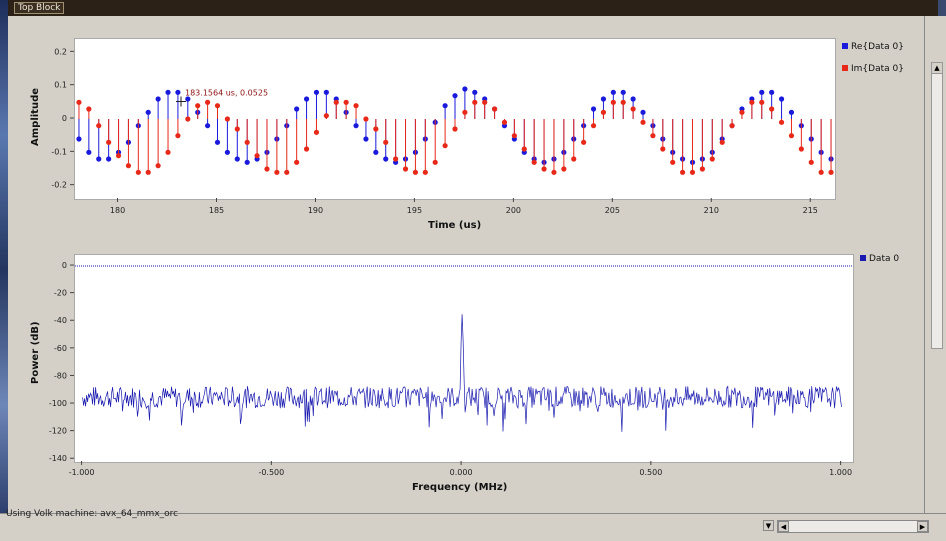 This screenshot has height=541, width=946. I want to click on y-tick-label: -120, so click(58, 431).